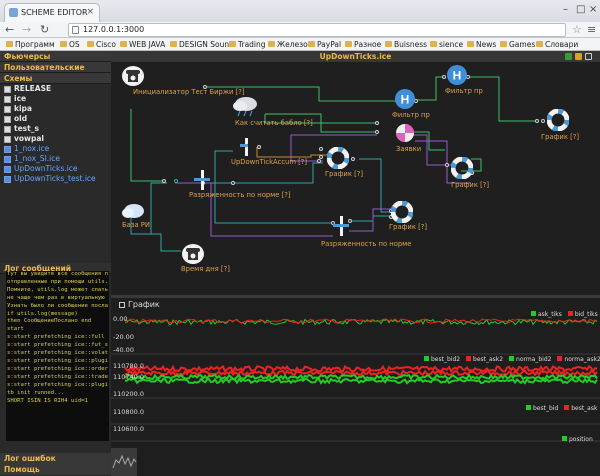 The height and width of the screenshot is (476, 600). I want to click on log-line: start, so click(15, 329).